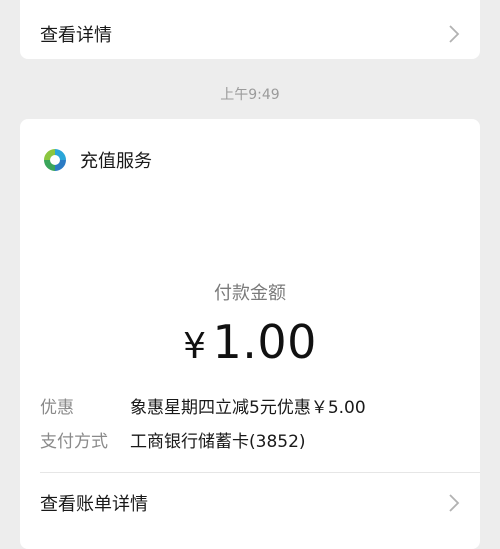 Image resolution: width=500 pixels, height=549 pixels. I want to click on amount-value: 1.00, so click(264, 342).